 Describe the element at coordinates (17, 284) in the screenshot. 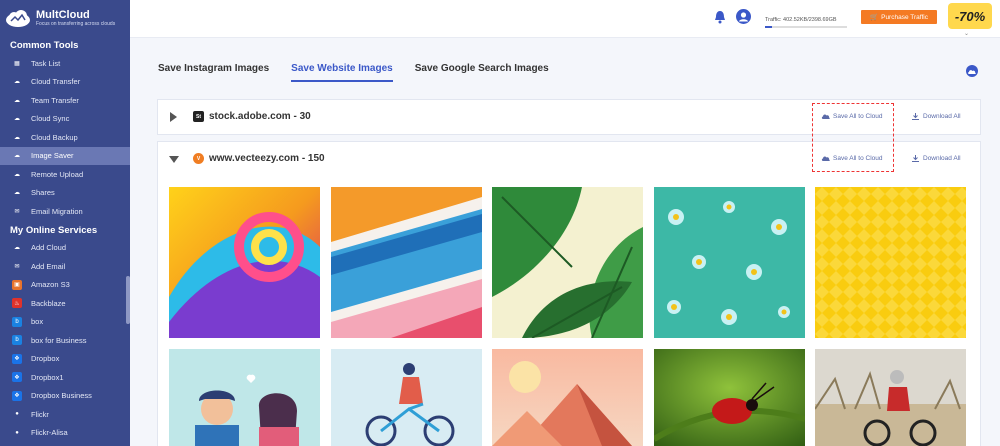

I see `amazon-s3-icon: ▣` at that location.